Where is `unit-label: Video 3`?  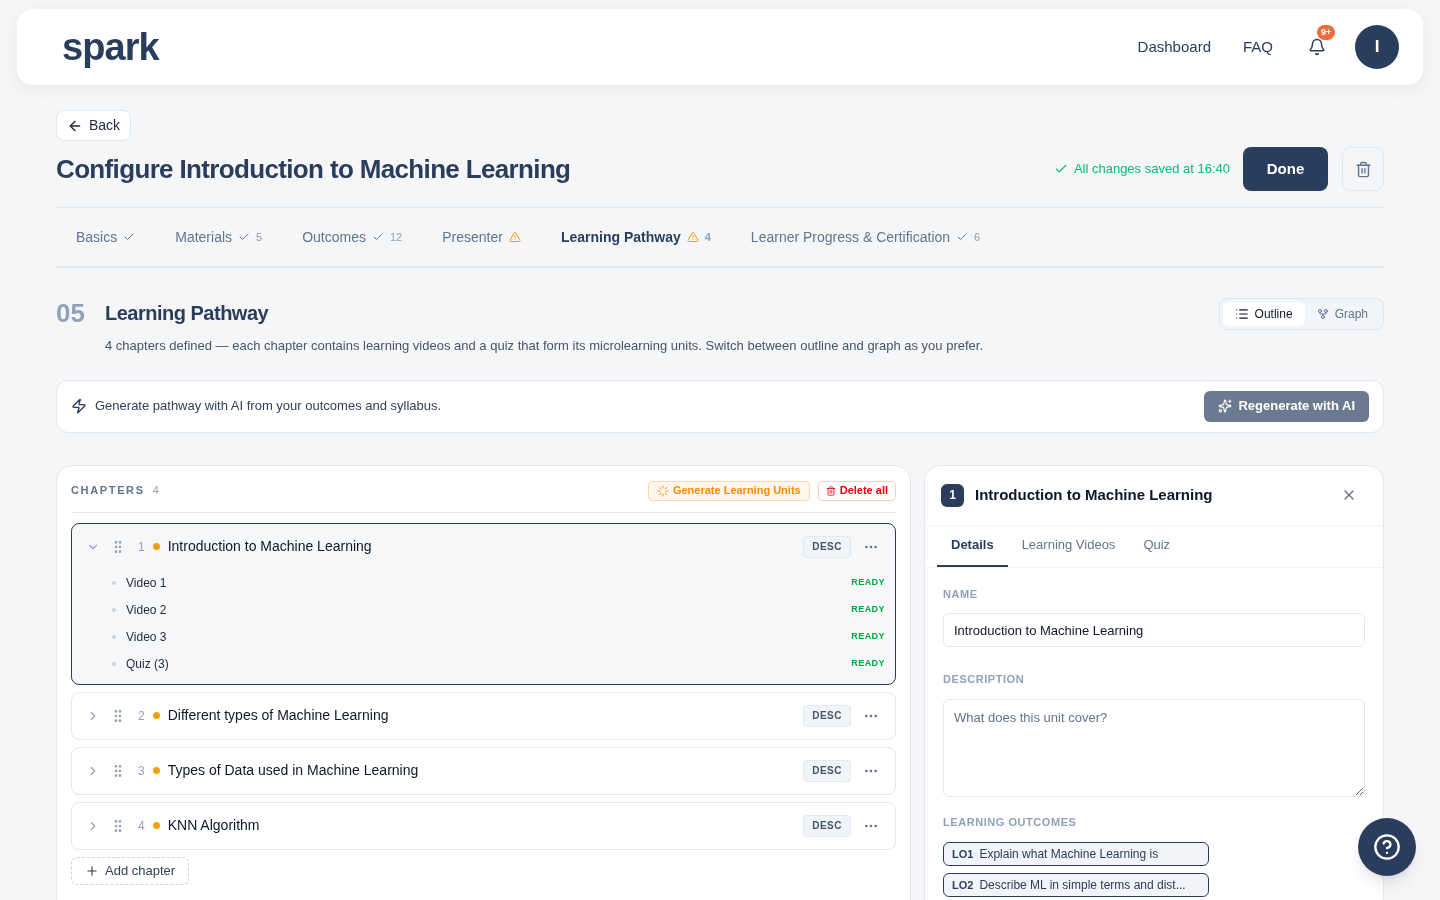 unit-label: Video 3 is located at coordinates (146, 637).